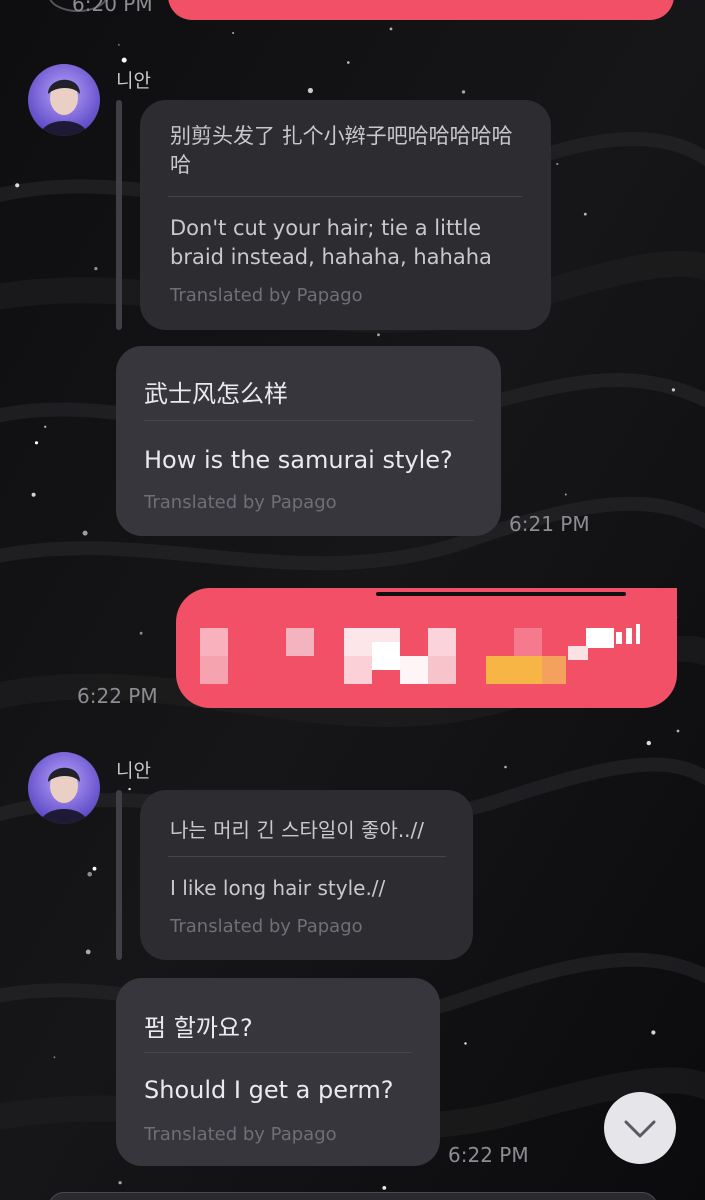  Describe the element at coordinates (353, 1196) in the screenshot. I see `message-input-bar` at that location.